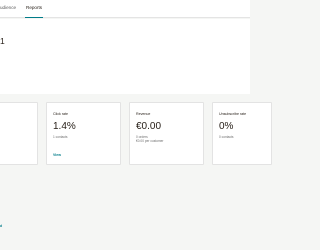 This screenshot has height=250, width=320. What do you see at coordinates (19, 133) in the screenshot?
I see `stat-card-partial` at bounding box center [19, 133].